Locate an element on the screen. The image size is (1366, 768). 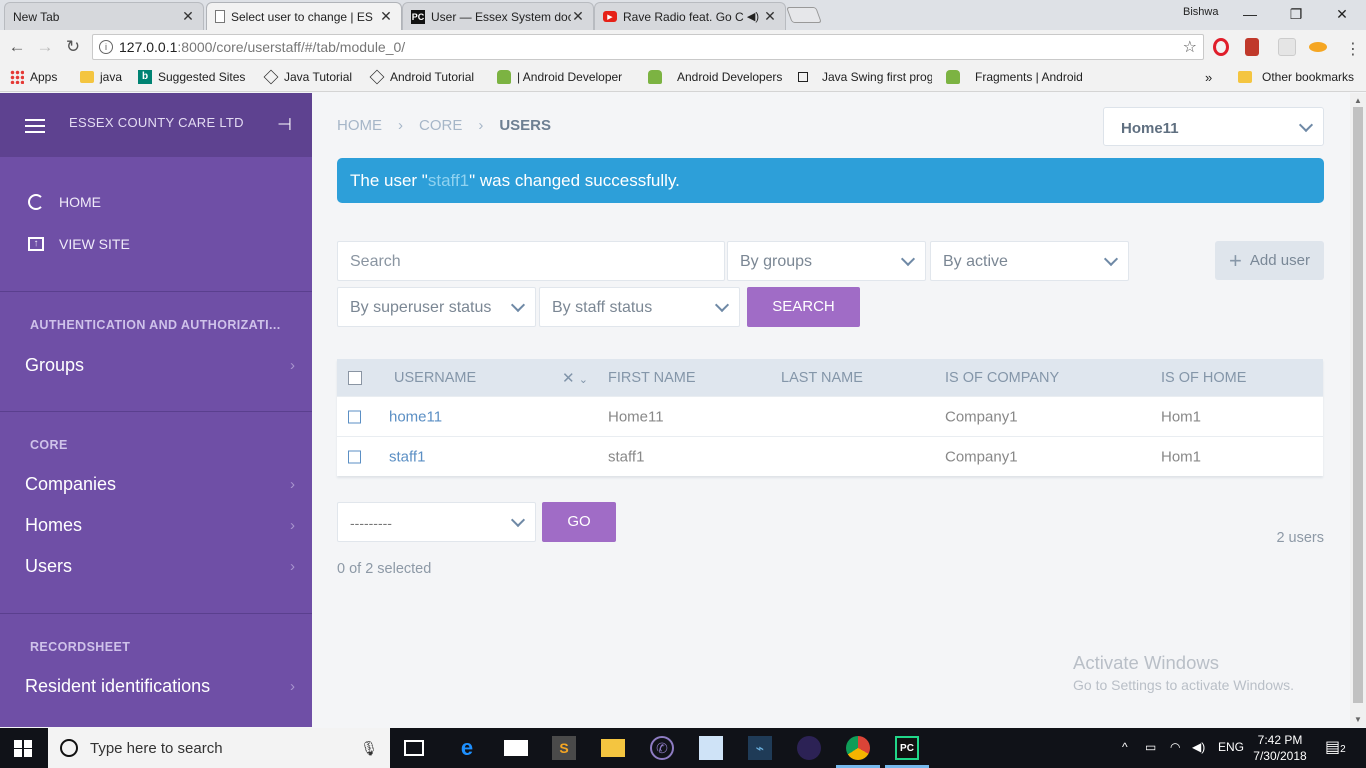
sublime-icon: S is located at coordinates (564, 748).